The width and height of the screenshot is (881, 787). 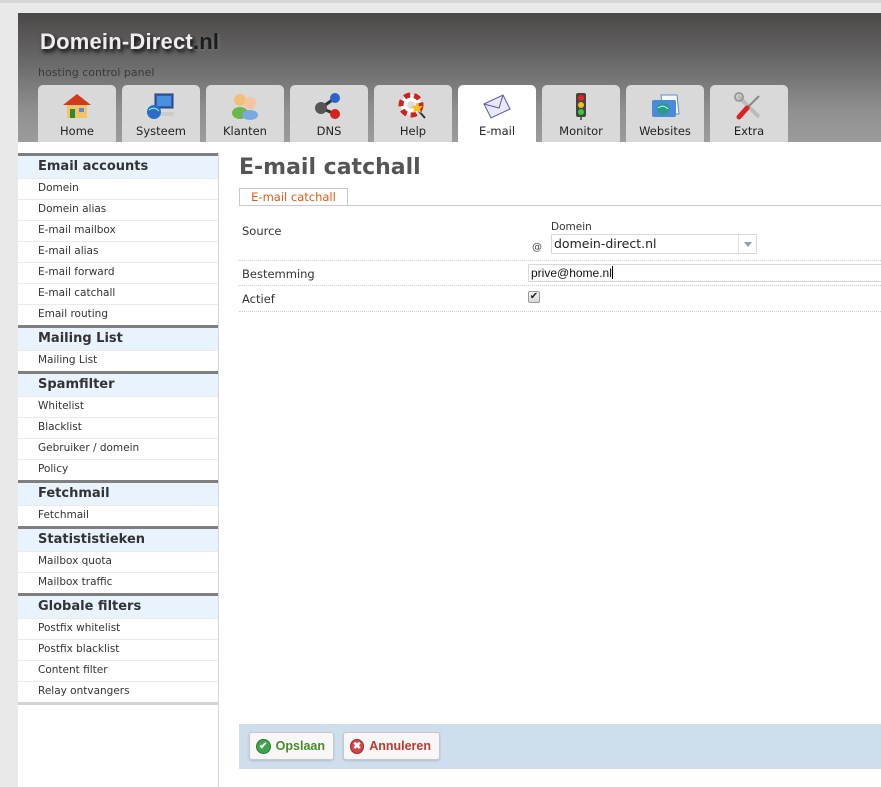 I want to click on tab-klanten: Klanten, so click(x=245, y=113).